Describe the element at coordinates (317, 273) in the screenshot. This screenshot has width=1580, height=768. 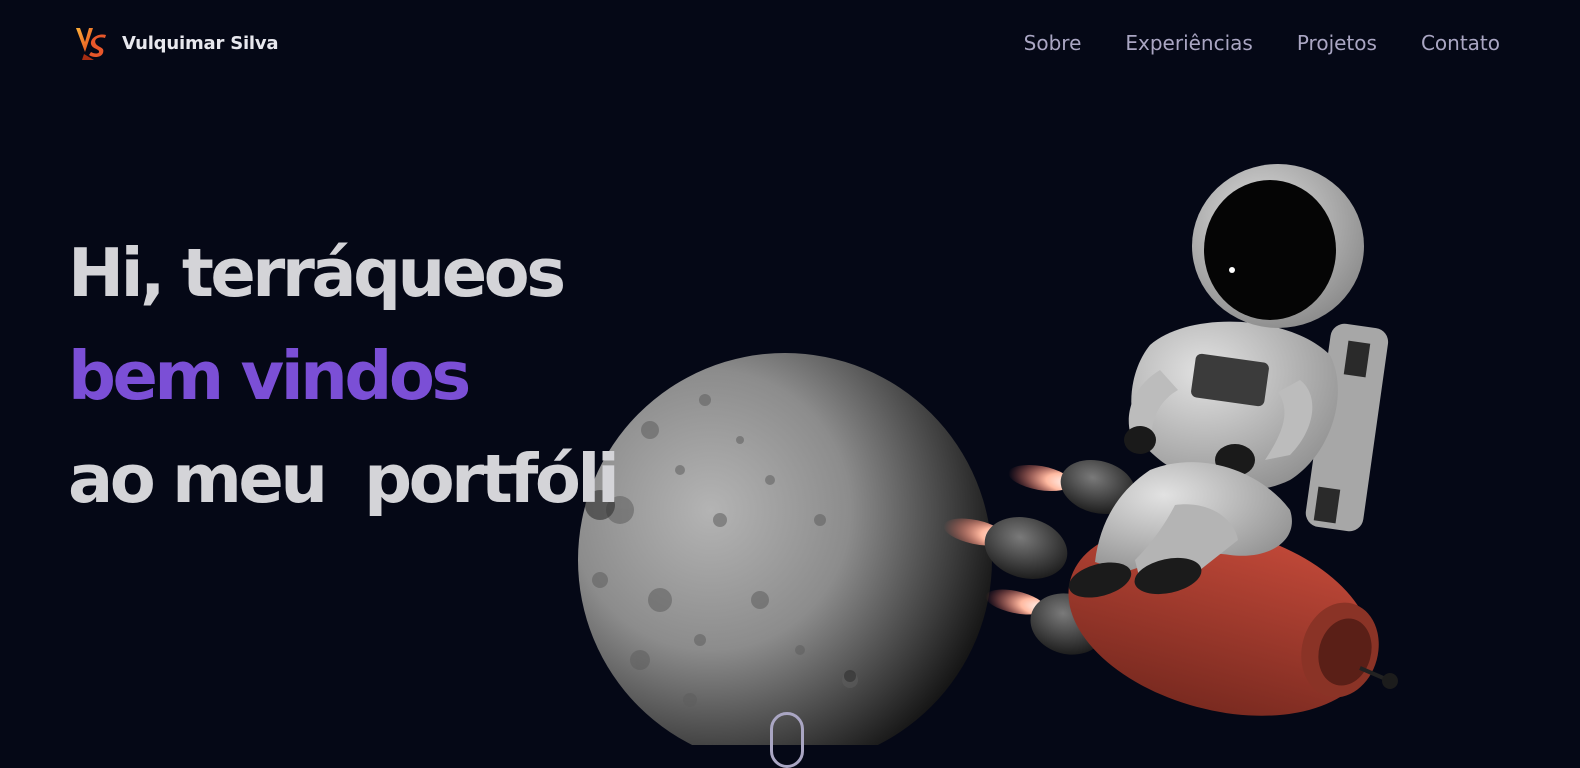
I see `hero-line-greeting: Hi, terráqueos` at that location.